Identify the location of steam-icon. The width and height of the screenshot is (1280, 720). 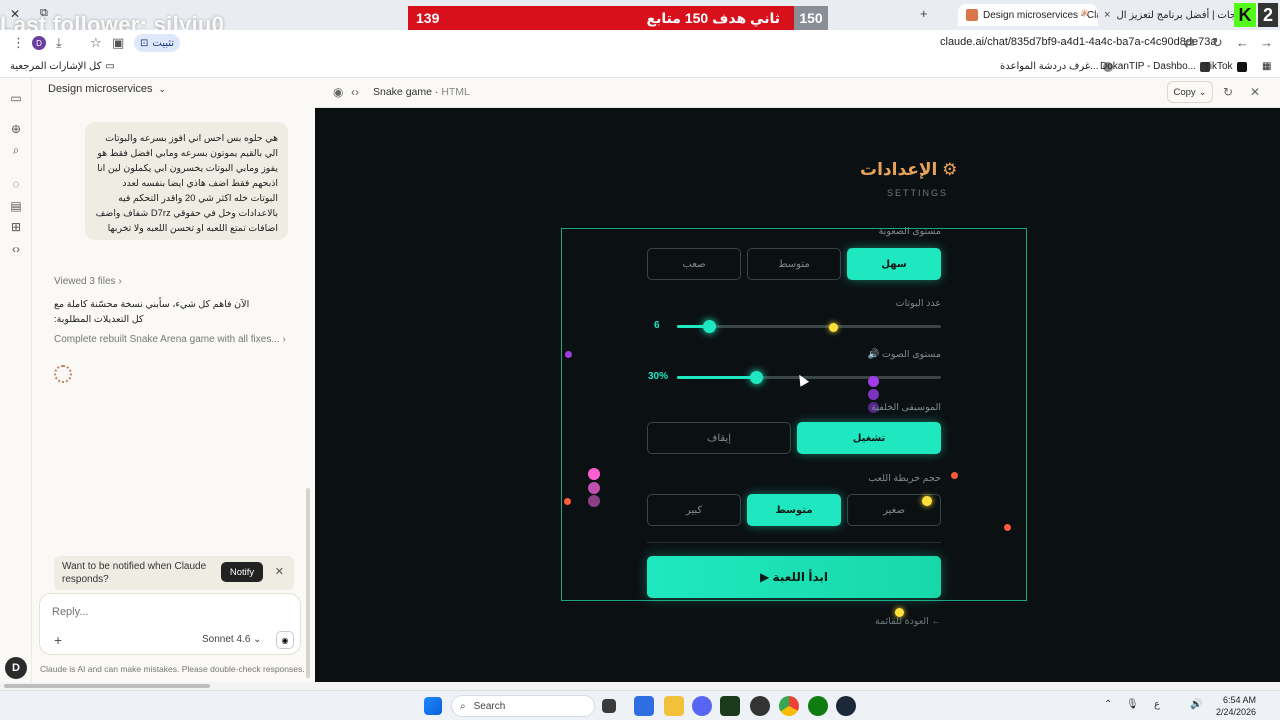
(846, 706).